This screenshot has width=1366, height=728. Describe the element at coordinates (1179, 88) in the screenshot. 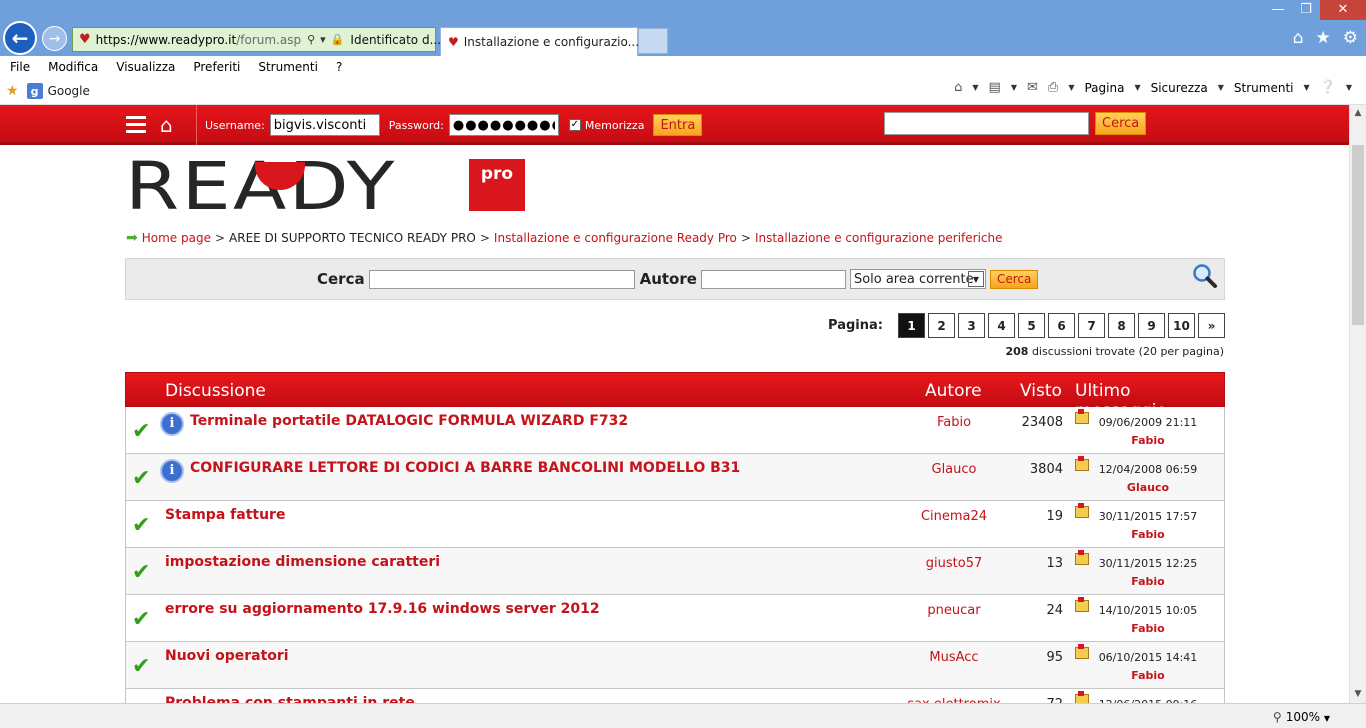

I see `cmd-sicurezza: Sicurezza` at that location.